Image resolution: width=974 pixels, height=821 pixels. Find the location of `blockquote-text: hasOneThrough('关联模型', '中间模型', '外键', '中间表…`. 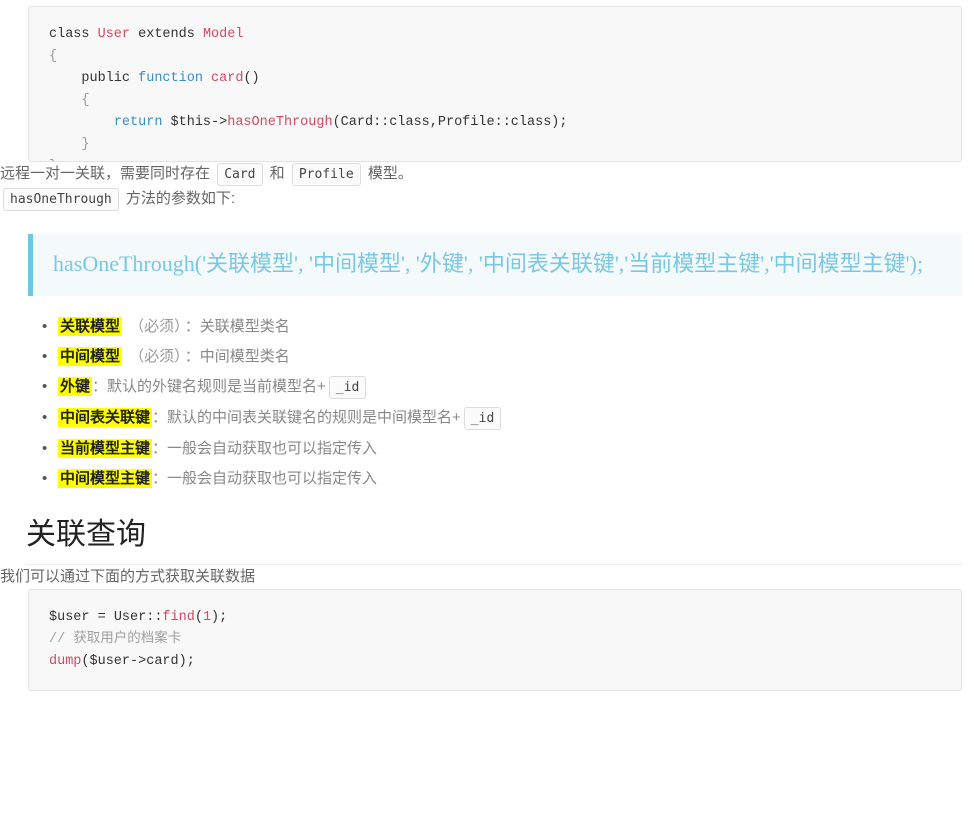

blockquote-text: hasOneThrough('关联模型', '中间模型', '外键', '中间表… is located at coordinates (488, 263).